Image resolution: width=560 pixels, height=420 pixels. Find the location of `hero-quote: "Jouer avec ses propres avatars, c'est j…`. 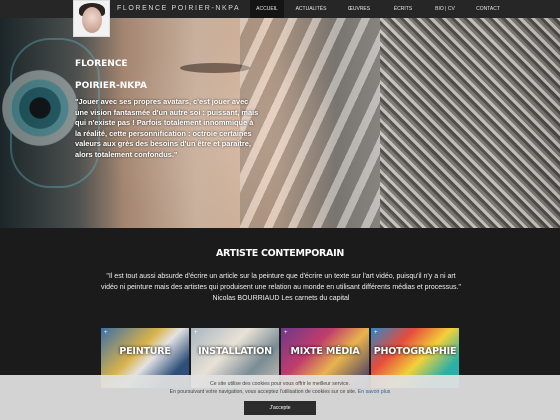

hero-quote: "Jouer avec ses propres avatars, c'est j… is located at coordinates (167, 128).